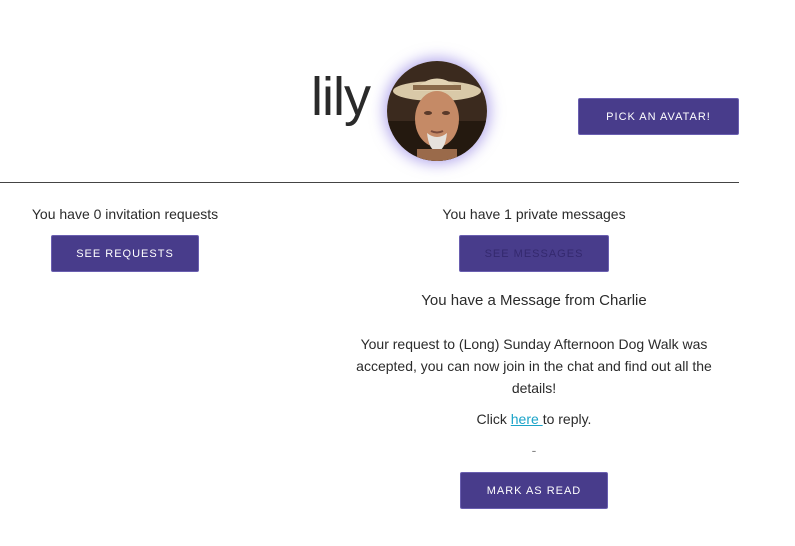 The image size is (795, 546). Describe the element at coordinates (125, 214) in the screenshot. I see `invitation-count-text: You have 0 invitation requests` at that location.